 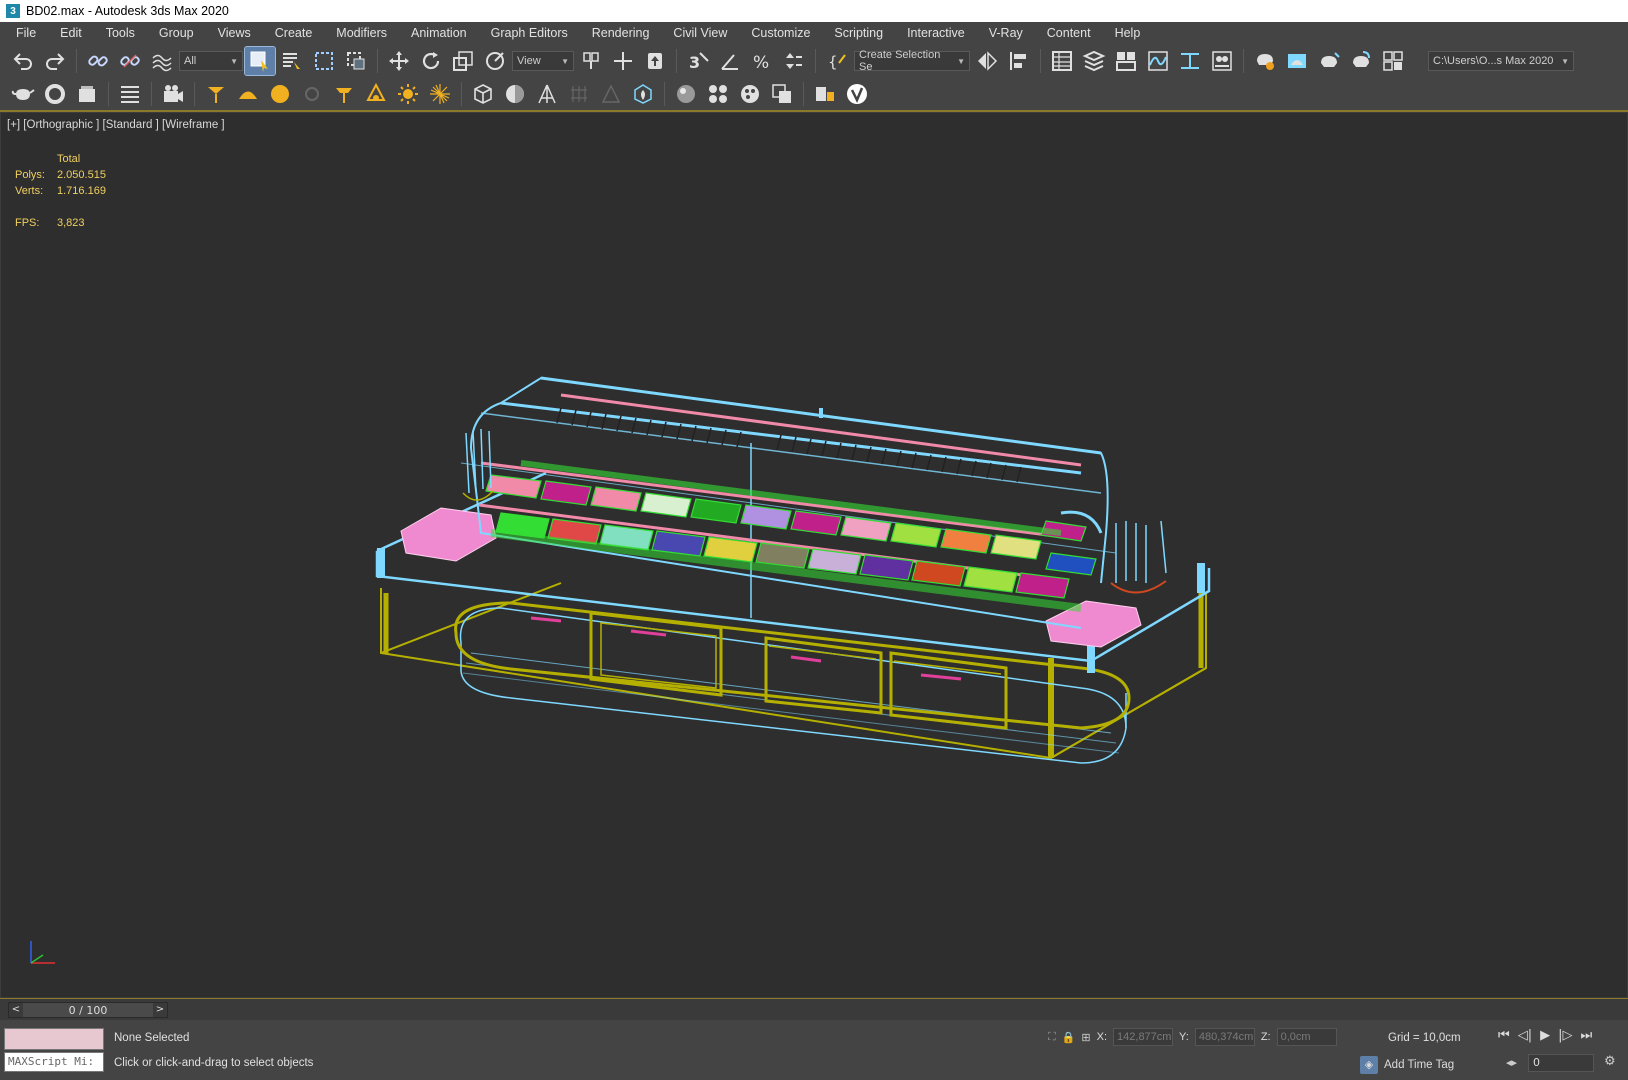 I want to click on list-icon, so click(x=130, y=94).